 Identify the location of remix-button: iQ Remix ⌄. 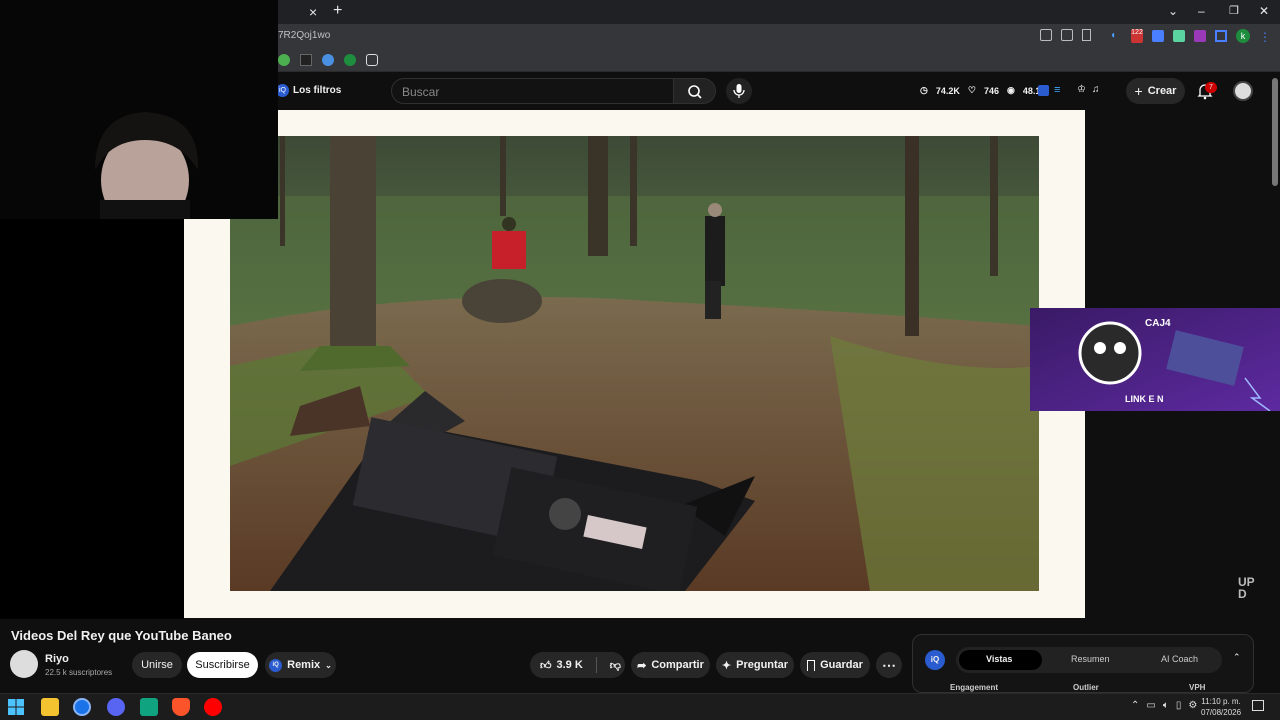
(300, 665).